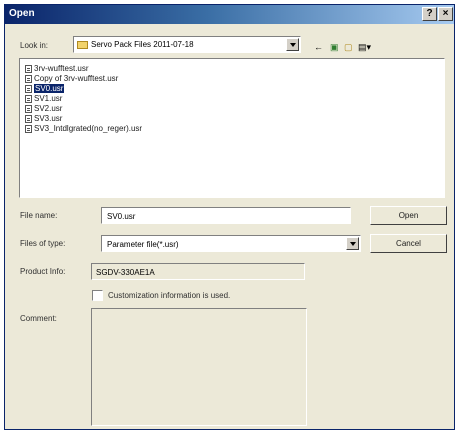 This screenshot has height=430, width=456. I want to click on look-in-label: Look in:, so click(34, 45).